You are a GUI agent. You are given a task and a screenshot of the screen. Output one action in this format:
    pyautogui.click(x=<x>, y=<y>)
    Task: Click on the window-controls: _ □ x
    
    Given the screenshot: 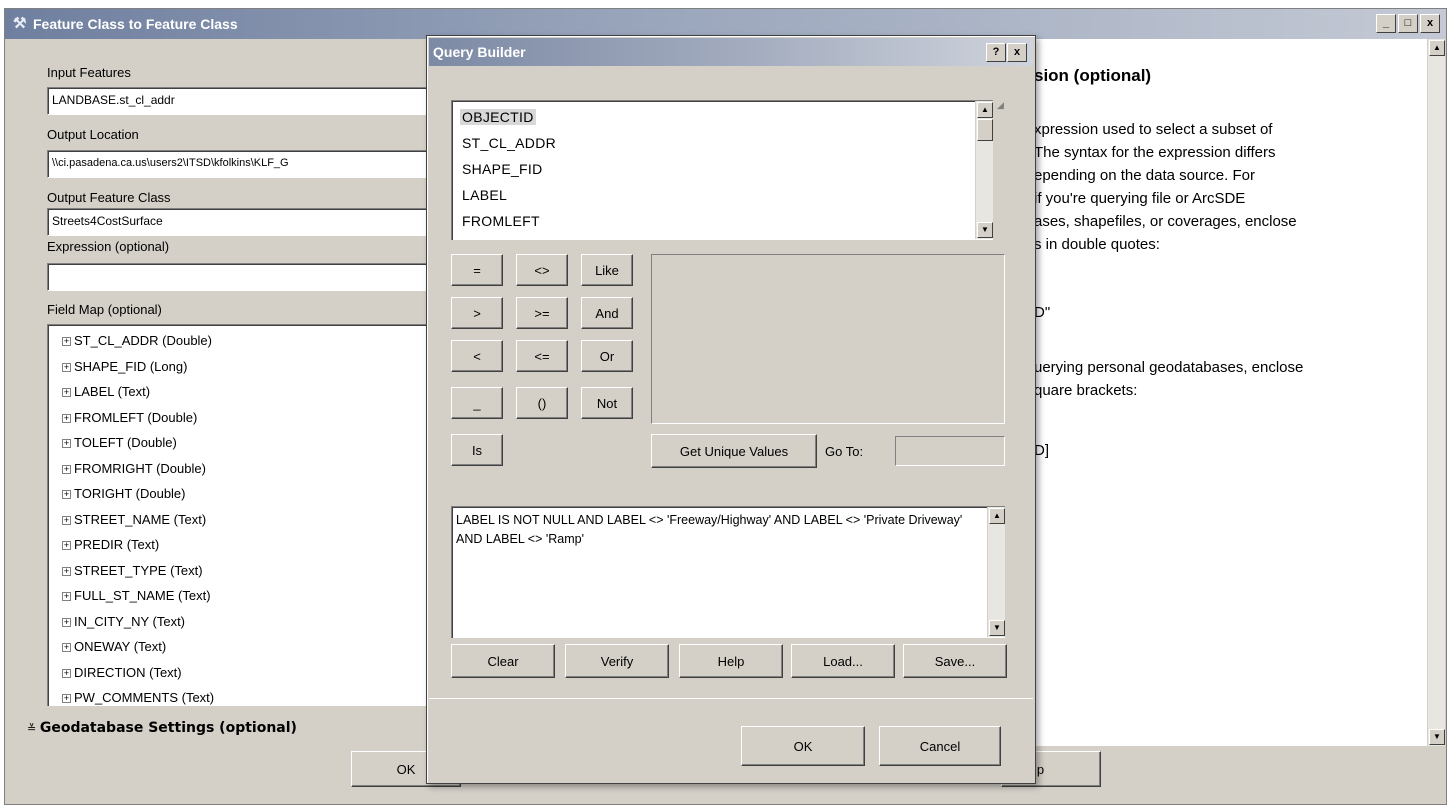 What is the action you would take?
    pyautogui.click(x=1408, y=23)
    